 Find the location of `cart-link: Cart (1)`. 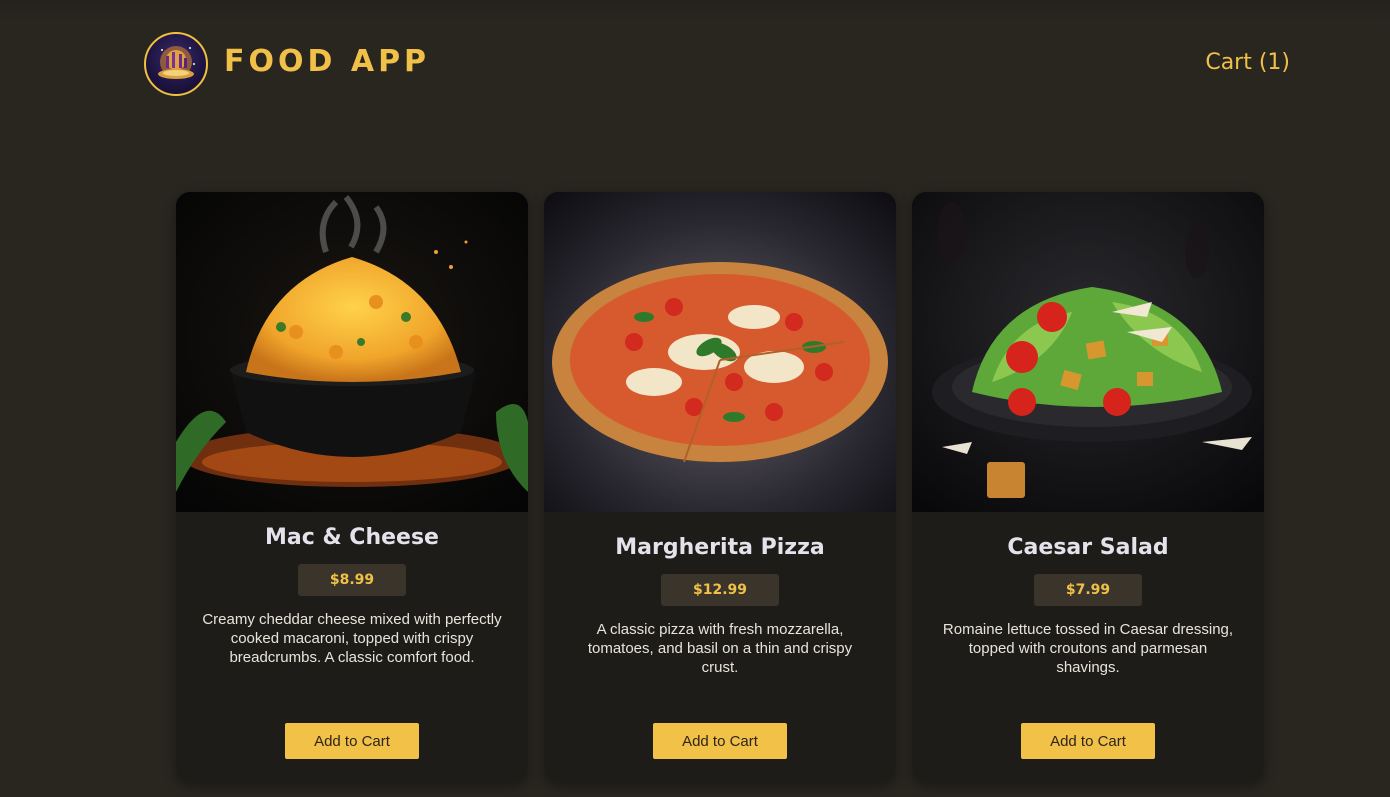

cart-link: Cart (1) is located at coordinates (1247, 62).